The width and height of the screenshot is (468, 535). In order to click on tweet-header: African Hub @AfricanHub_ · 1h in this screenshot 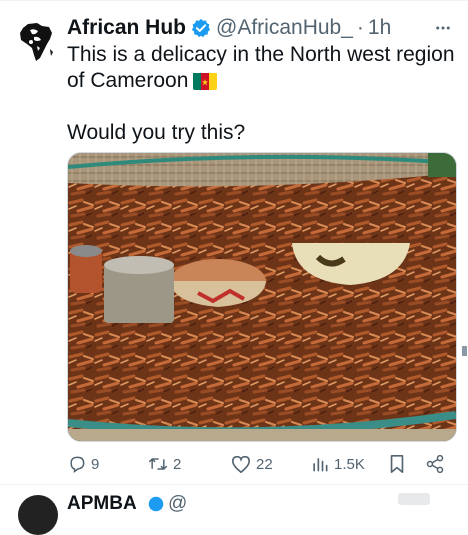, I will do `click(229, 28)`.